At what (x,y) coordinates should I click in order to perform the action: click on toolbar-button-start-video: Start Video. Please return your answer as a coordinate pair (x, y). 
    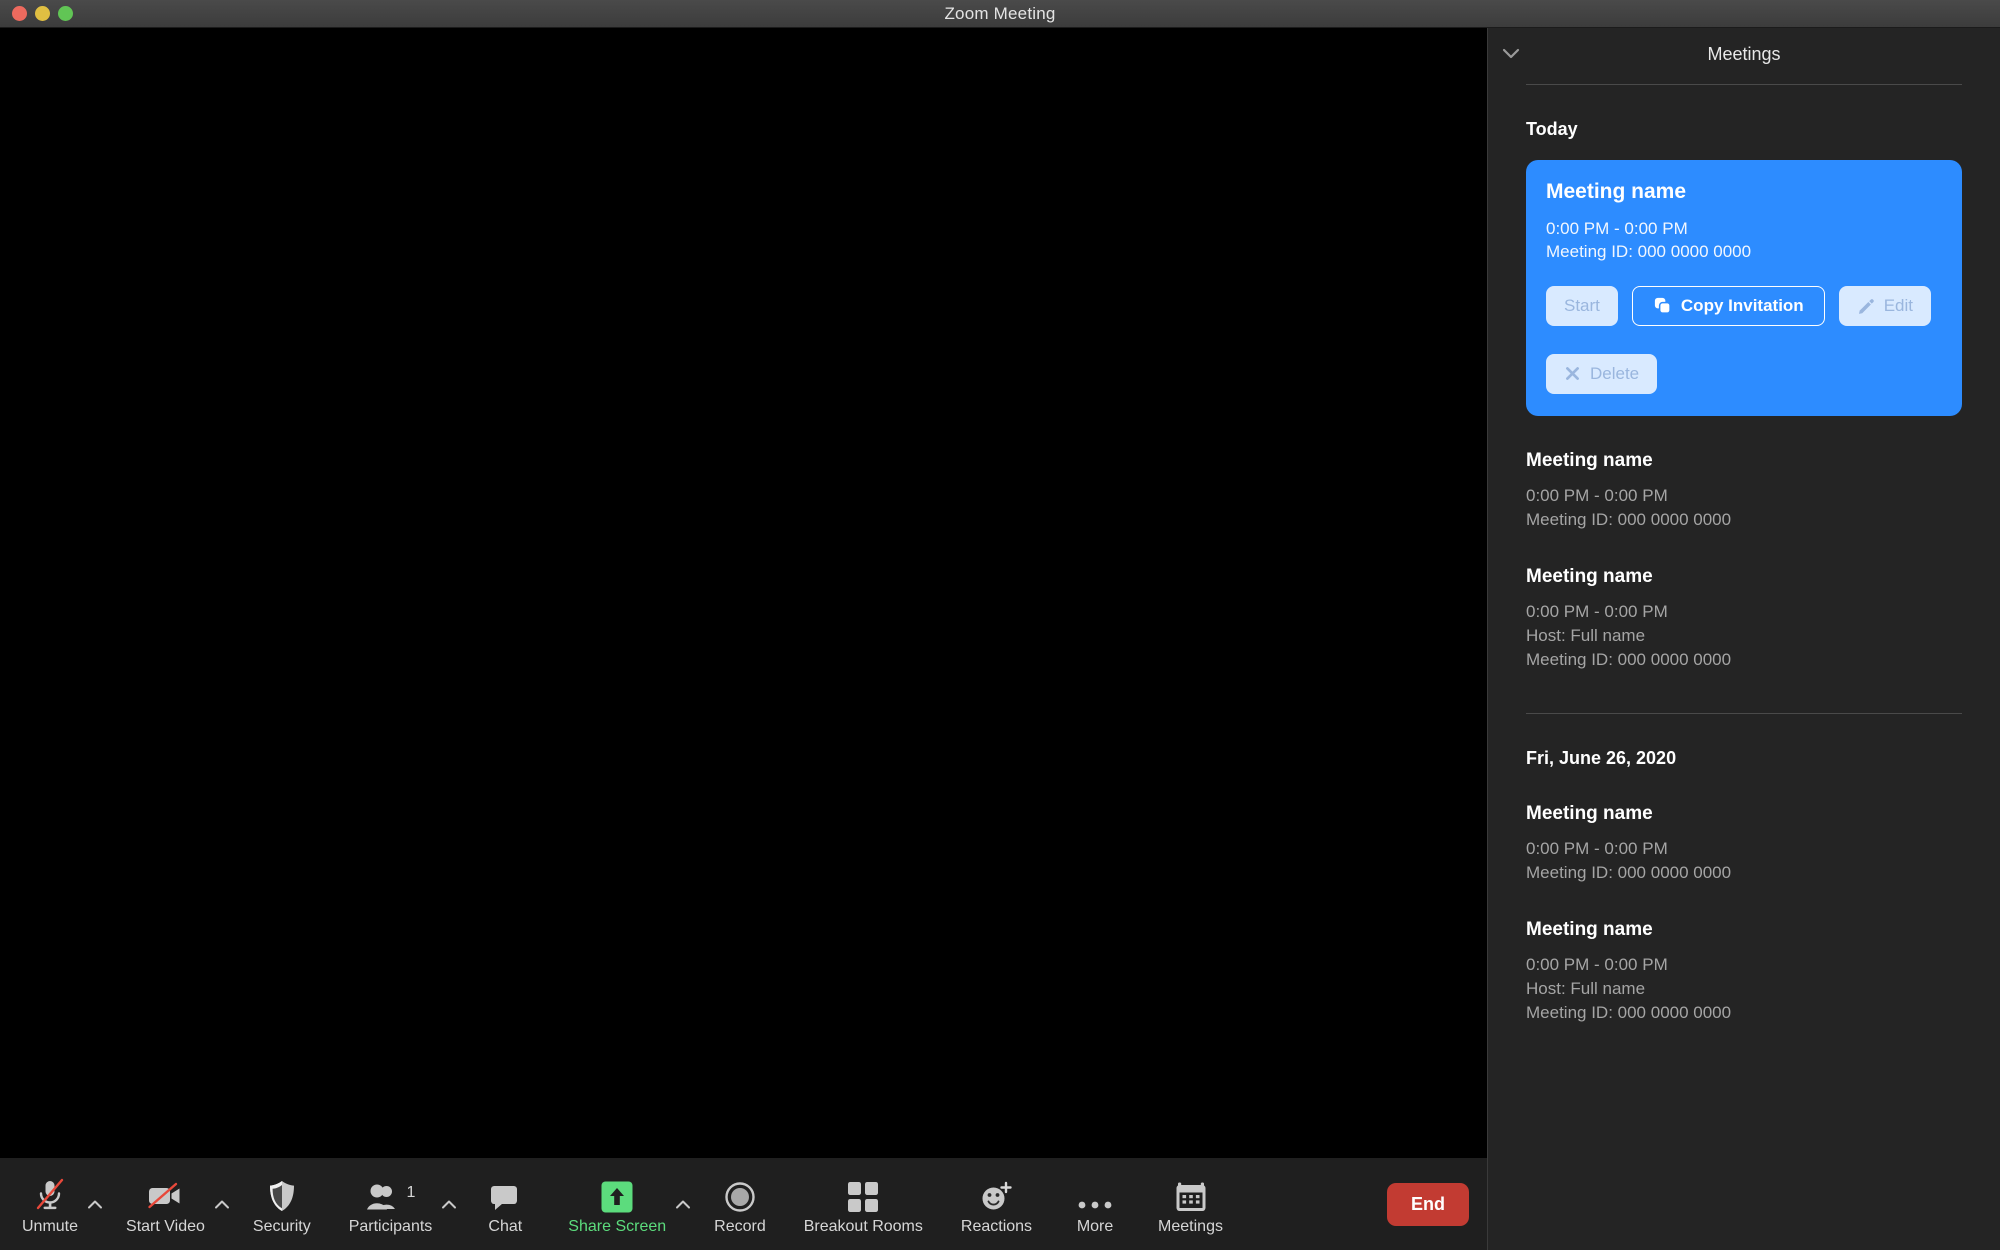
    Looking at the image, I should click on (165, 1204).